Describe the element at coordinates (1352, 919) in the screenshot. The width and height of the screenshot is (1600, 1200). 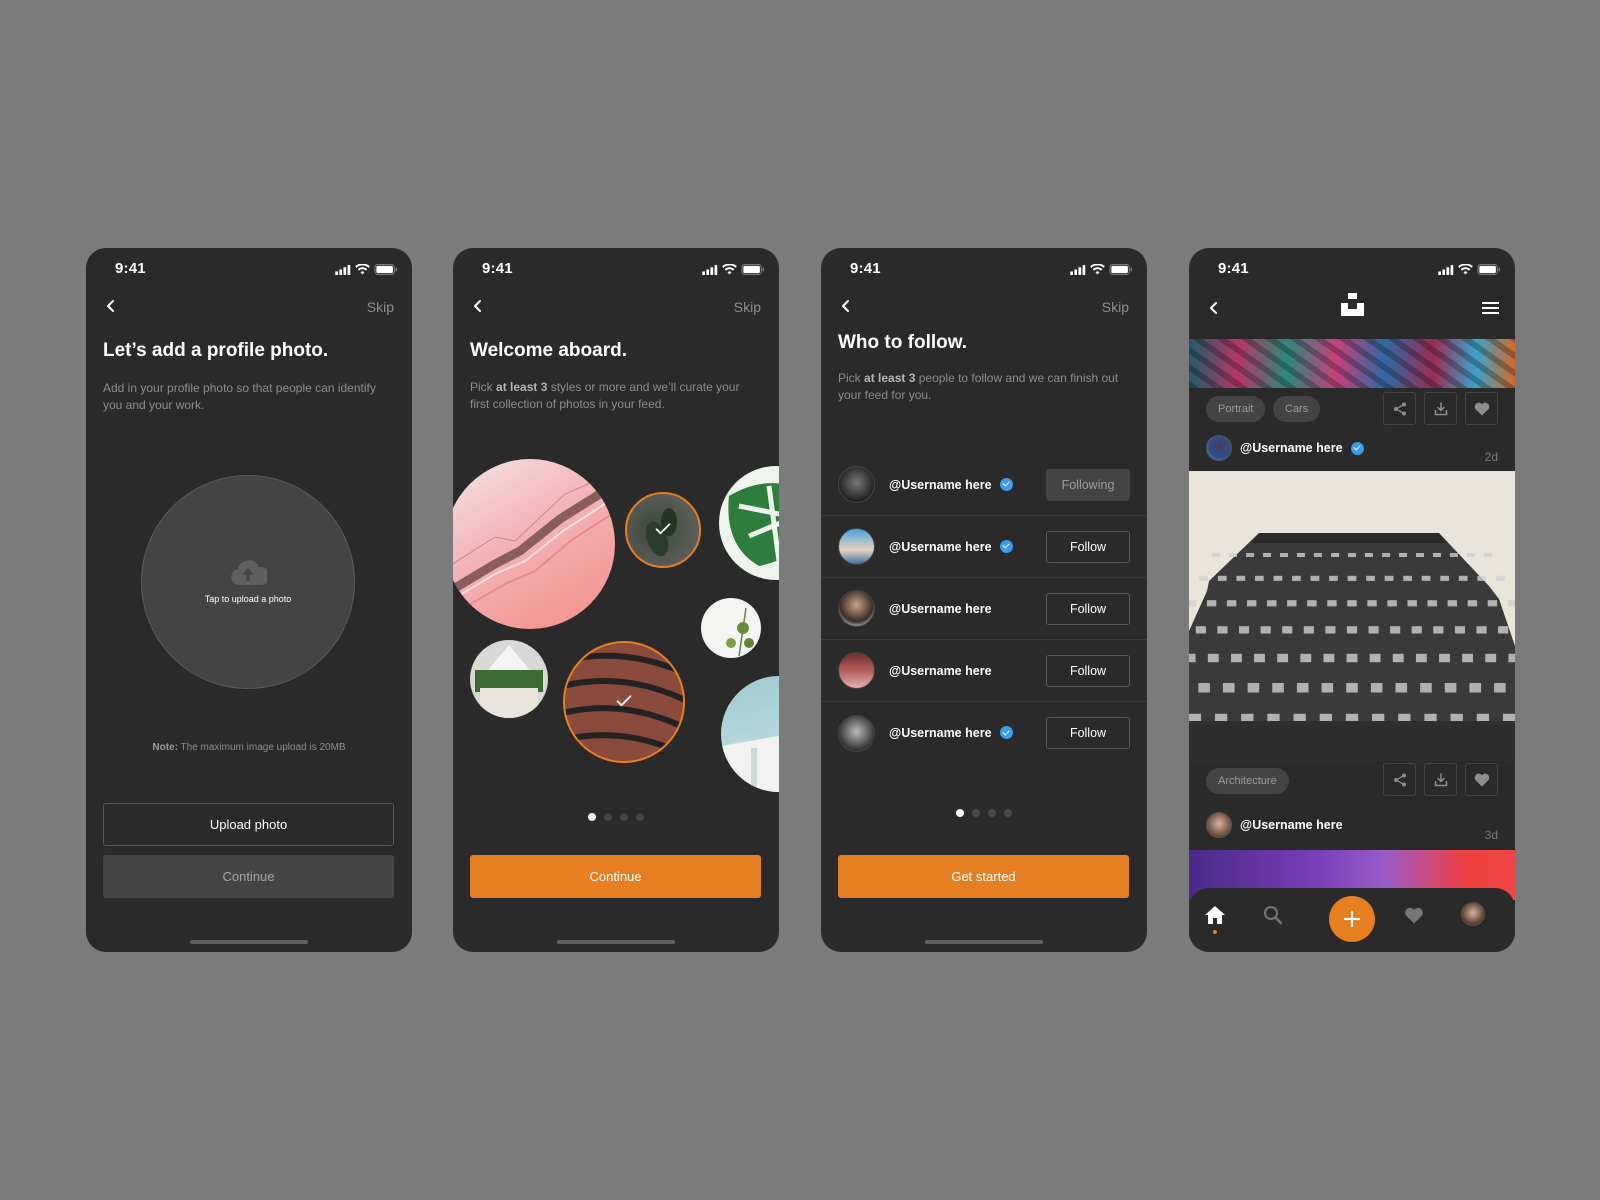
I see `add-post-button` at that location.